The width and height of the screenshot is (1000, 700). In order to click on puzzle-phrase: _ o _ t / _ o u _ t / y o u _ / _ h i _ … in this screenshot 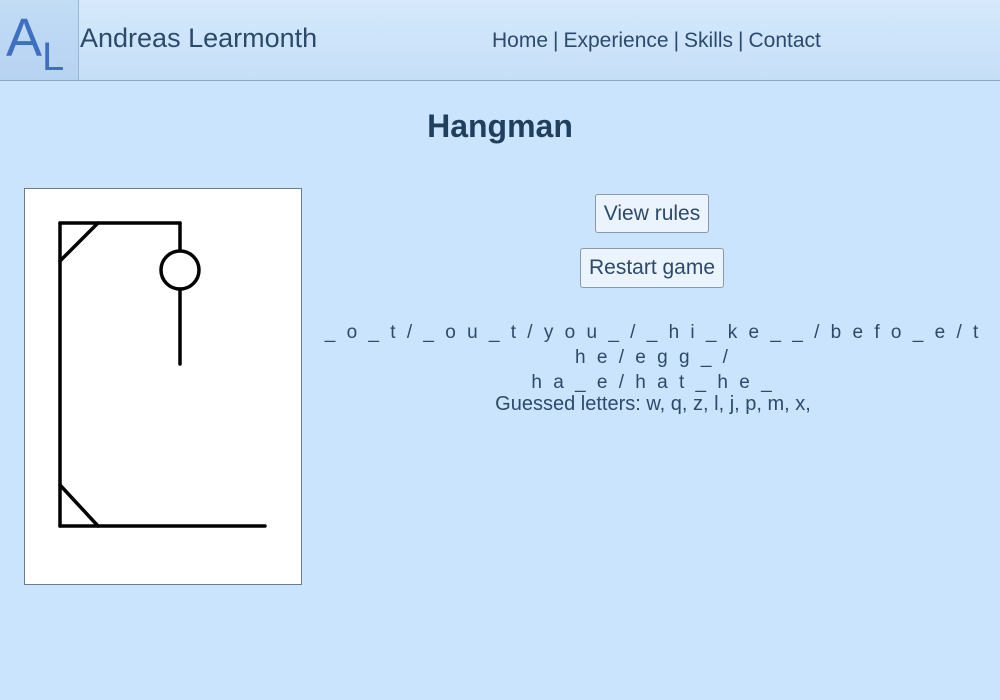, I will do `click(653, 357)`.